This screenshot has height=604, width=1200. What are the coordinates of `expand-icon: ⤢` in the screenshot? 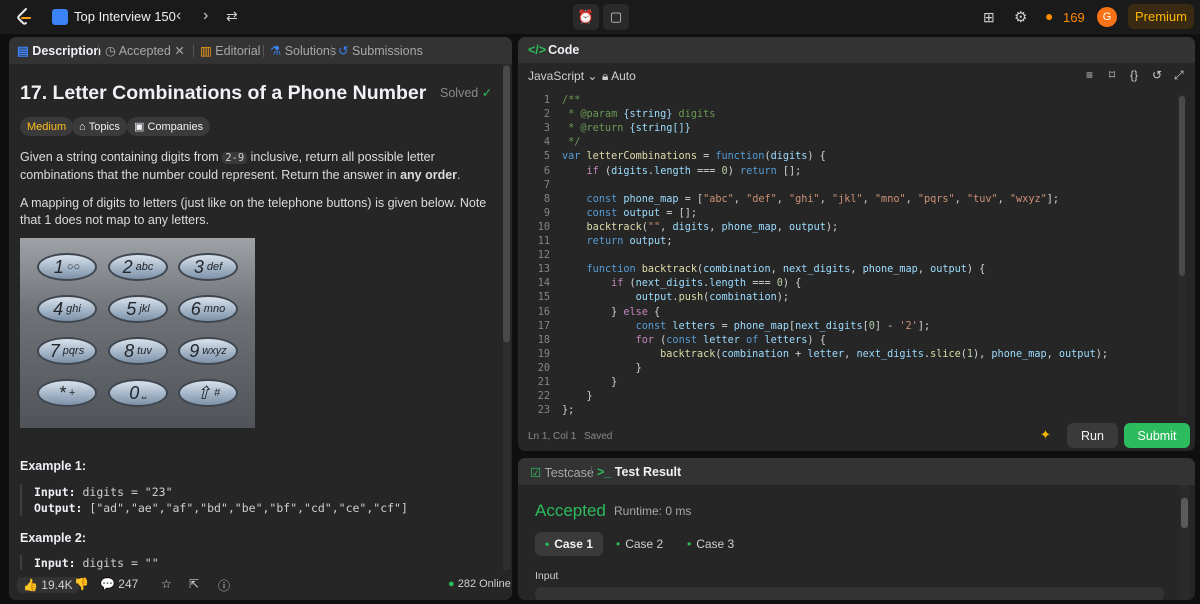 It's located at (1179, 75).